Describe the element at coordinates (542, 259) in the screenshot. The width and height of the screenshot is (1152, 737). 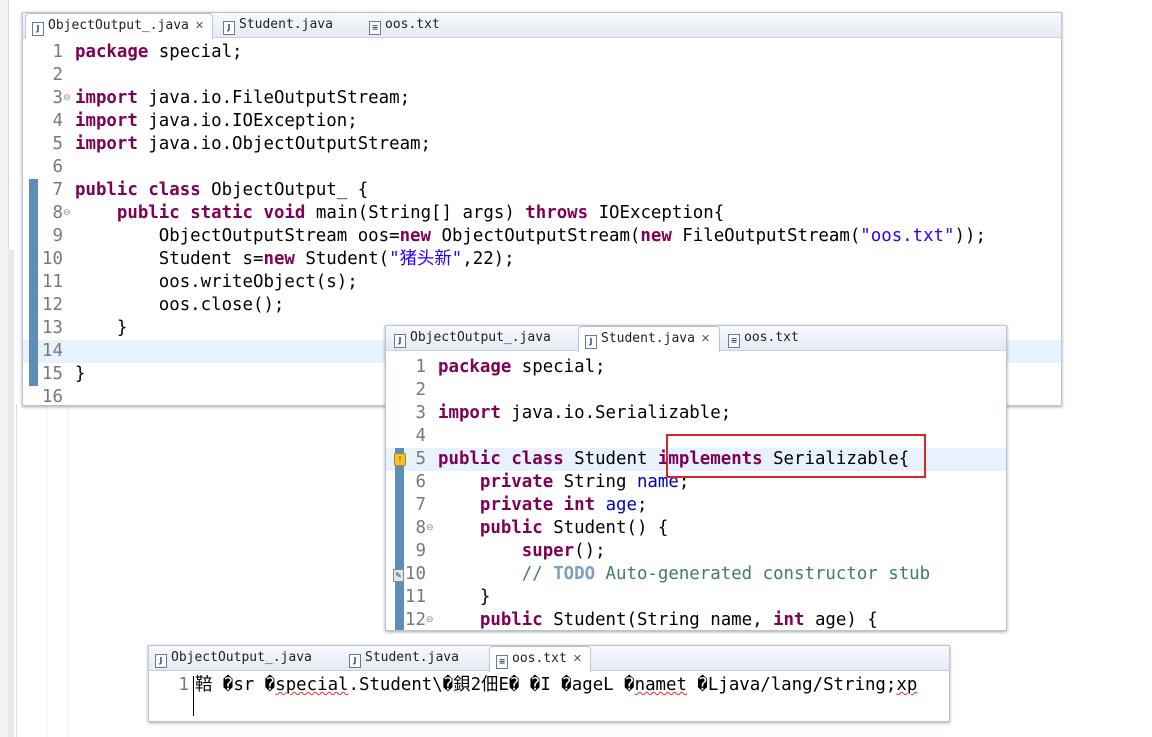
I see `code-line: 10 Student s=new Student("猪头新",22);` at that location.